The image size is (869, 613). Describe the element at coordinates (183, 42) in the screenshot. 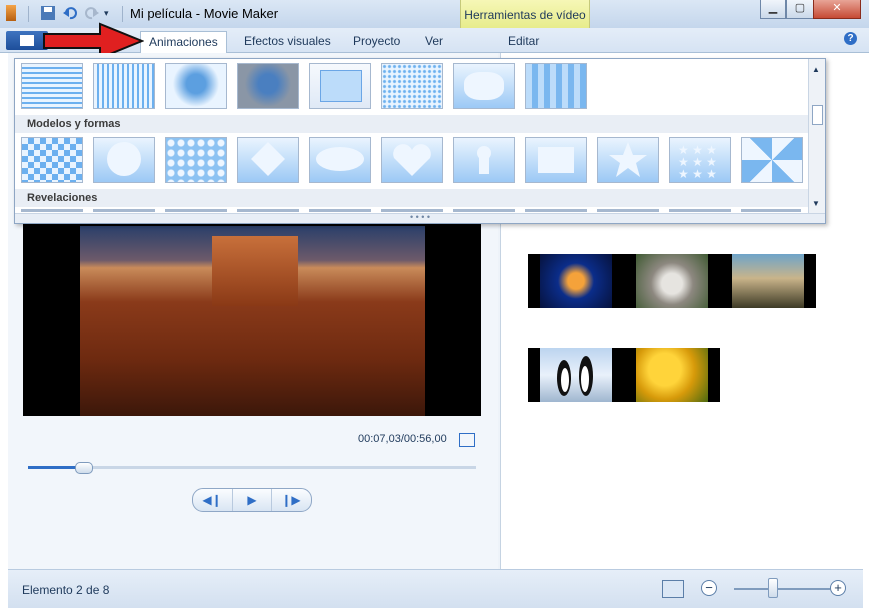

I see `tab-animaciones: Animaciones` at that location.